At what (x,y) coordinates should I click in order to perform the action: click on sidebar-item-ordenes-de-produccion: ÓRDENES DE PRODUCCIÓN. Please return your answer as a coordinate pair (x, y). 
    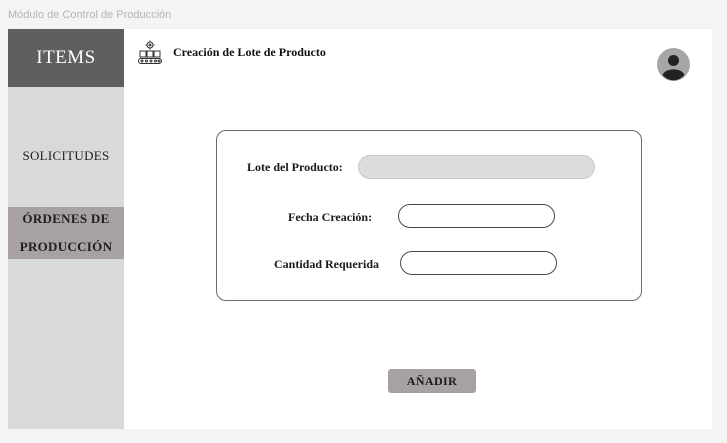
    Looking at the image, I should click on (66, 233).